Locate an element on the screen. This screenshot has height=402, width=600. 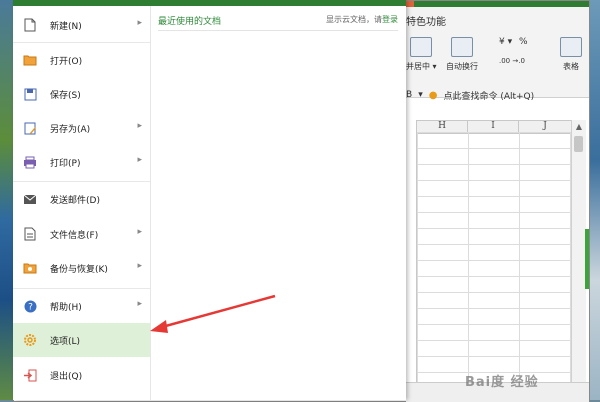
annotation-arrow is located at coordinates (213, 313).